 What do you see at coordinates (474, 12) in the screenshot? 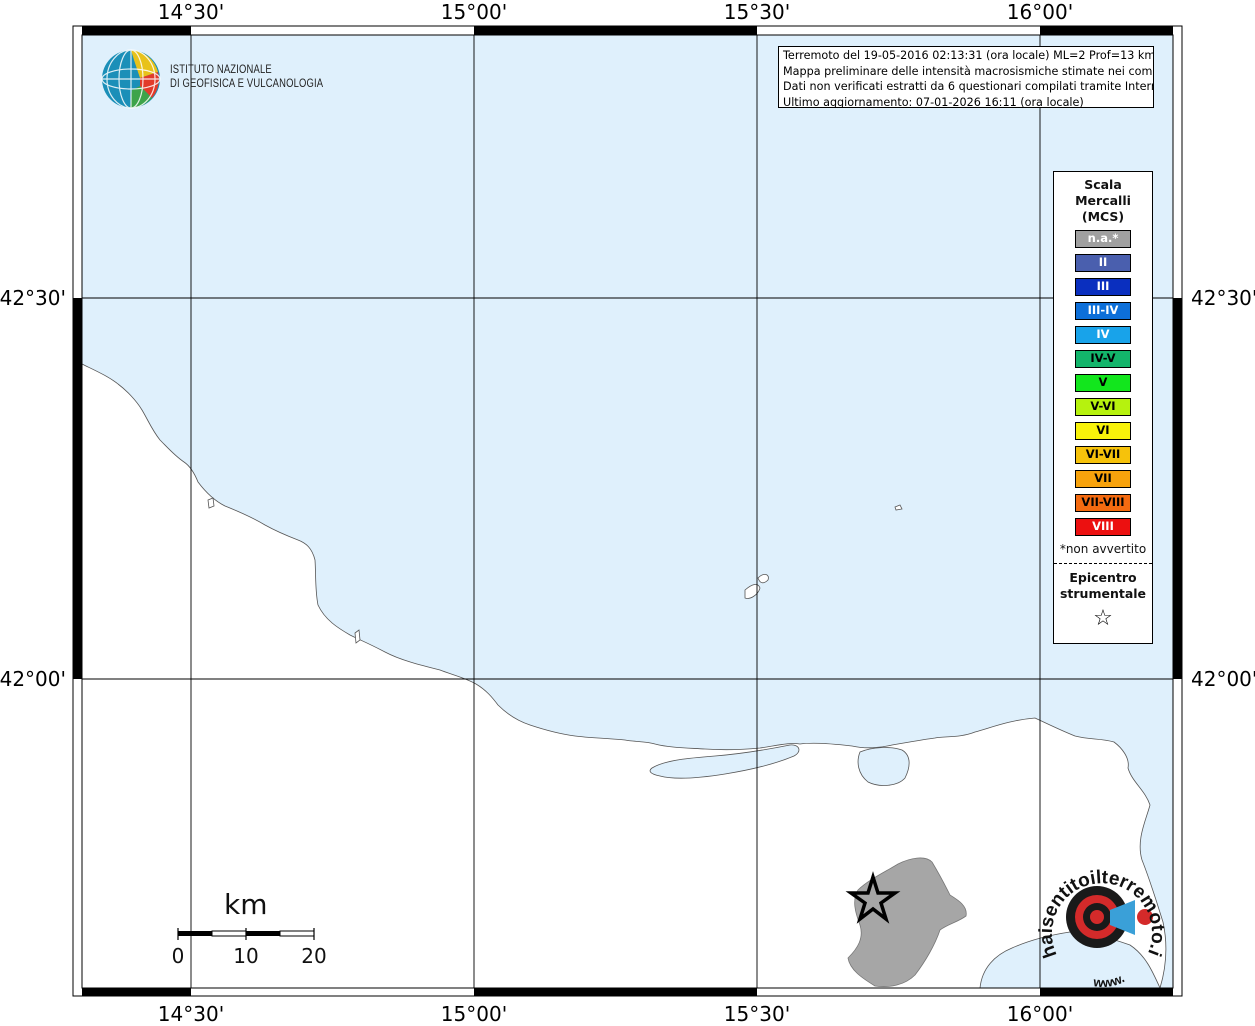
I see `lon-label-top: 15°00'` at bounding box center [474, 12].